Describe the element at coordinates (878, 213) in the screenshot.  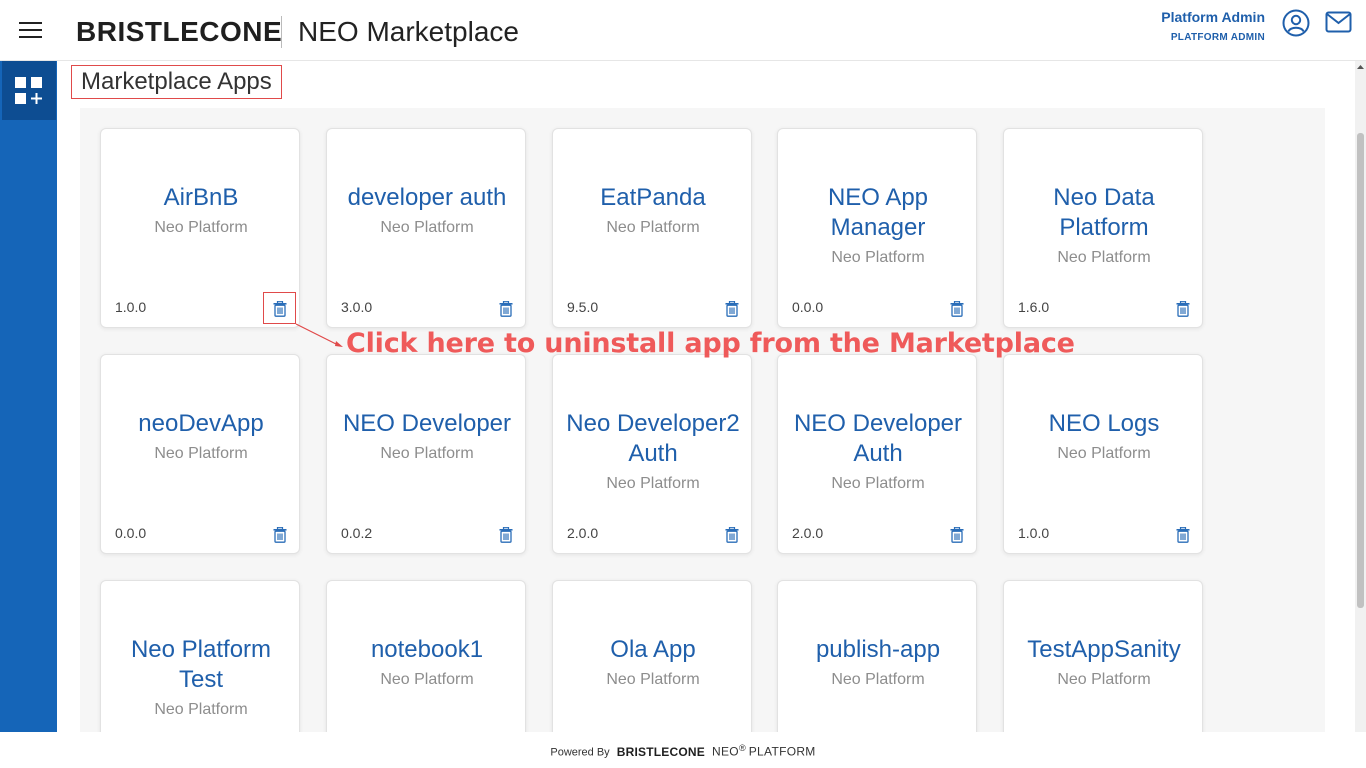
I see `app-card-name: NEO App Manager` at that location.